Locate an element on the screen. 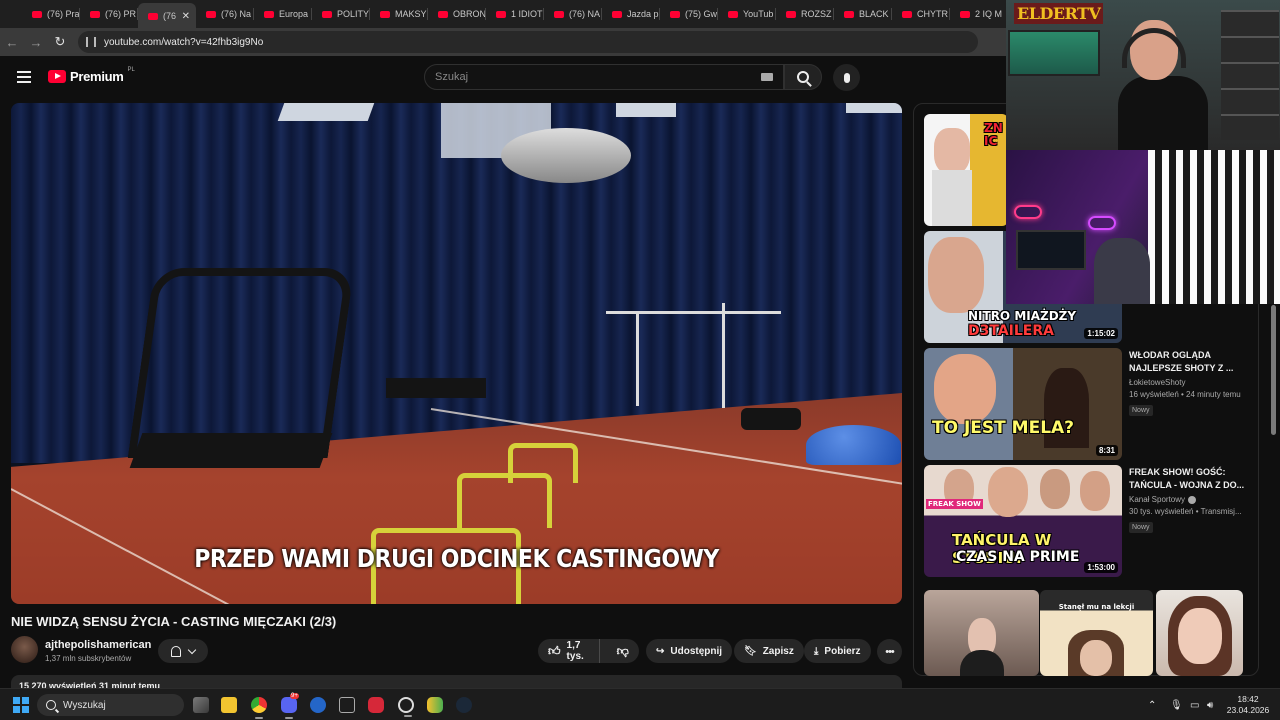  menu-icon is located at coordinates (24, 77).